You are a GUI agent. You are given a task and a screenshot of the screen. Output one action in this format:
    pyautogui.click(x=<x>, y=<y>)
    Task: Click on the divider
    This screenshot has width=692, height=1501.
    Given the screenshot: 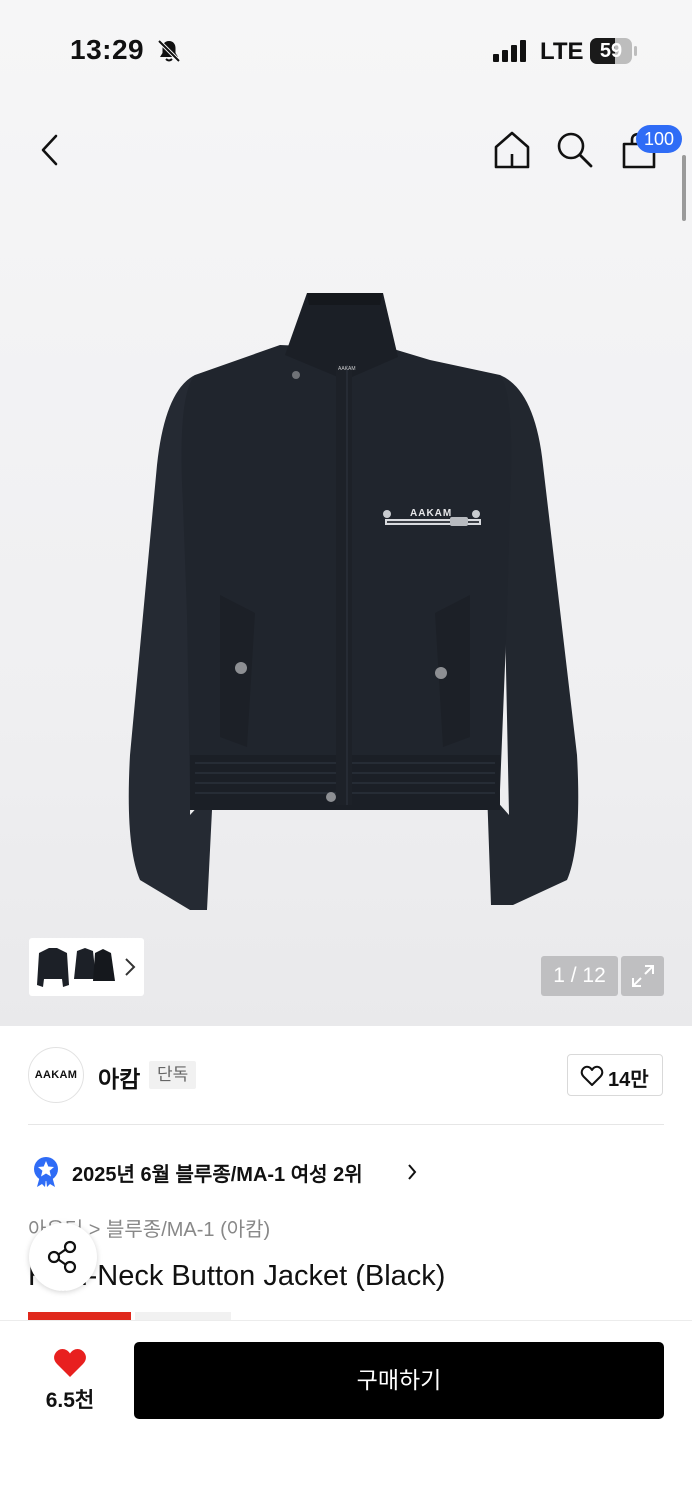 What is the action you would take?
    pyautogui.click(x=346, y=1124)
    